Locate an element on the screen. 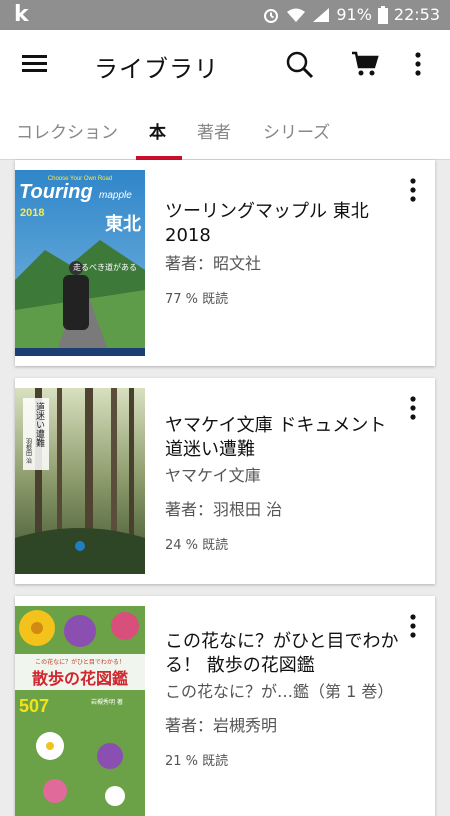  cover-author: 岩槻秀明 著 is located at coordinates (107, 702).